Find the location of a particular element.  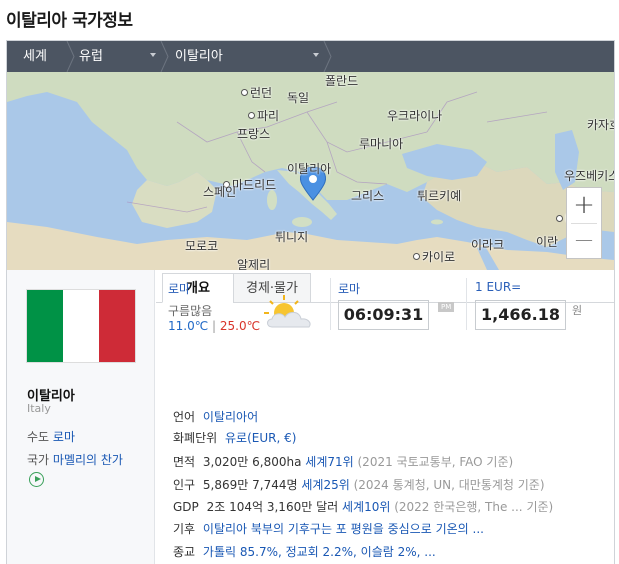

local-time: 06:09:31 is located at coordinates (383, 315).